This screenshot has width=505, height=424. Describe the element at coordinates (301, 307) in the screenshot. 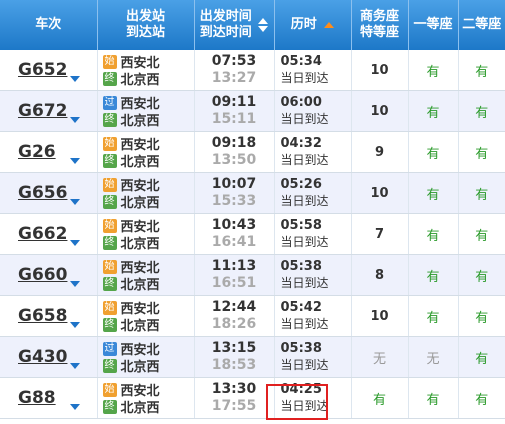

I see `duration: 05:42` at that location.